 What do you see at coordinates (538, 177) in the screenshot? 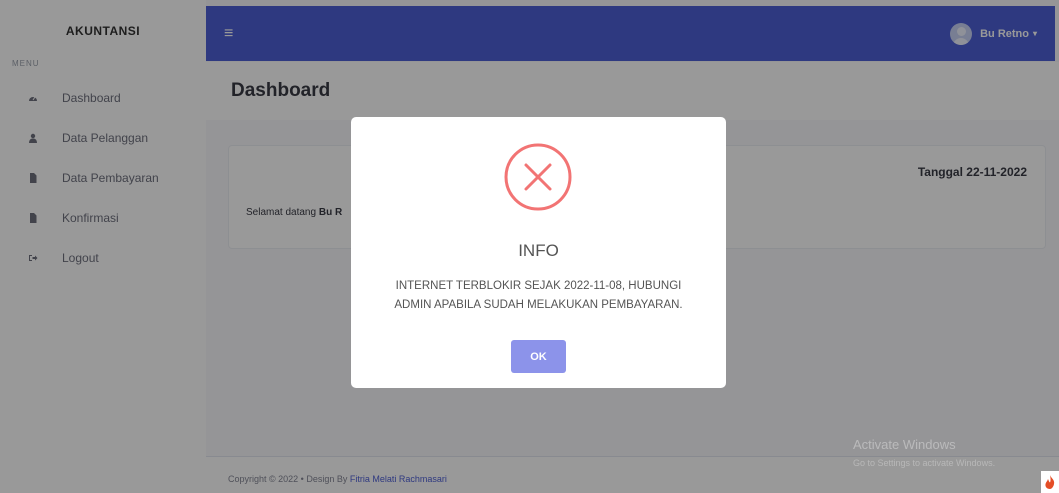
I see `error-x-icon` at bounding box center [538, 177].